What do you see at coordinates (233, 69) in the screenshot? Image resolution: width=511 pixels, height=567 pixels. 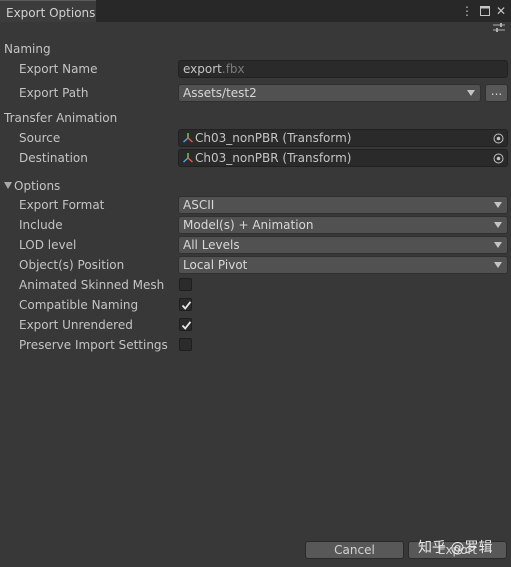 I see `export-name-extension: .fbx` at bounding box center [233, 69].